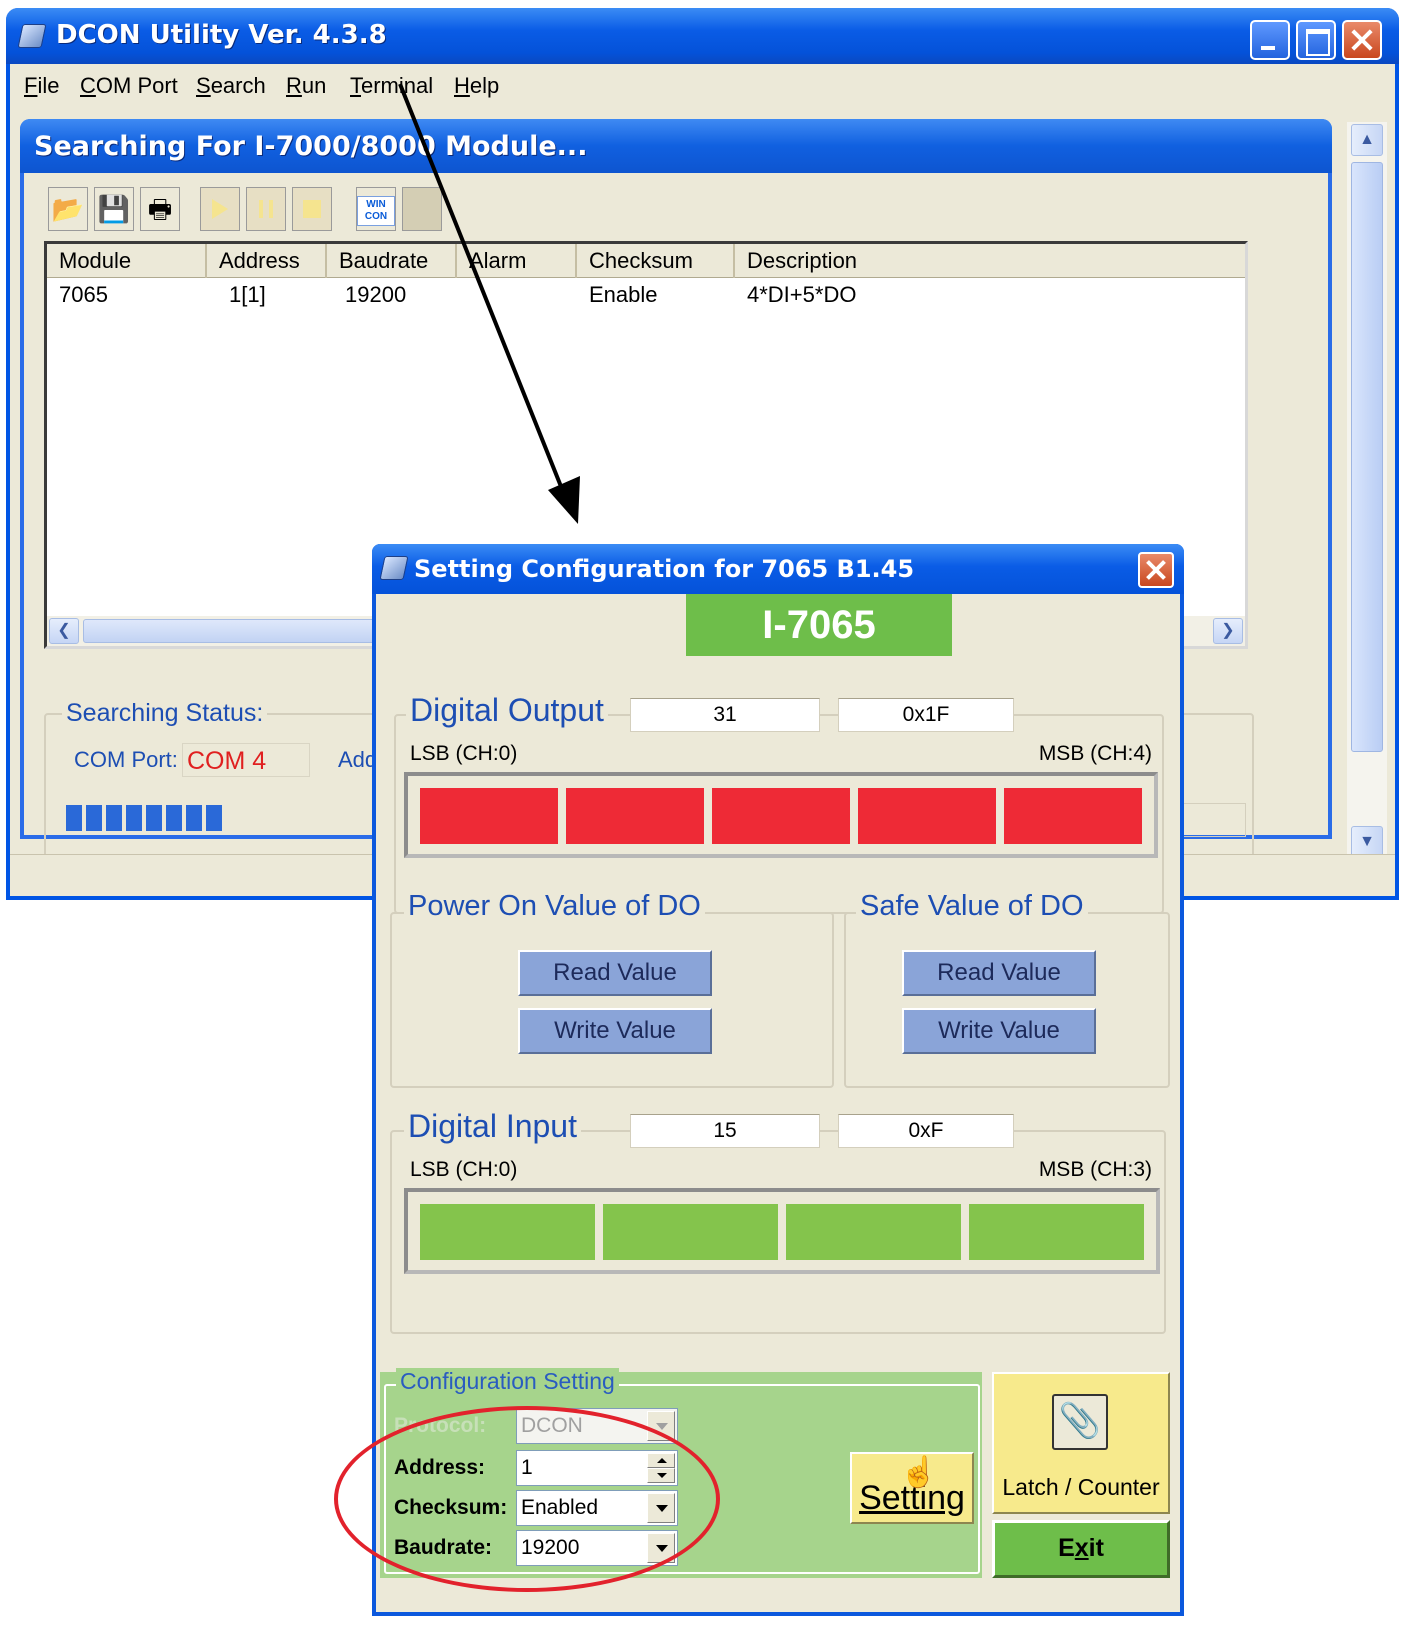  What do you see at coordinates (1080, 1422) in the screenshot?
I see `paperclip-icon: 📎` at bounding box center [1080, 1422].